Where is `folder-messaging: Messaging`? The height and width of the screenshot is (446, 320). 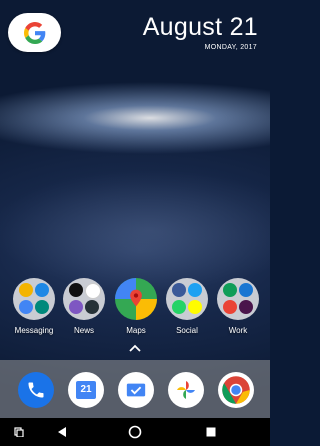
folder-messaging: Messaging is located at coordinates (34, 306).